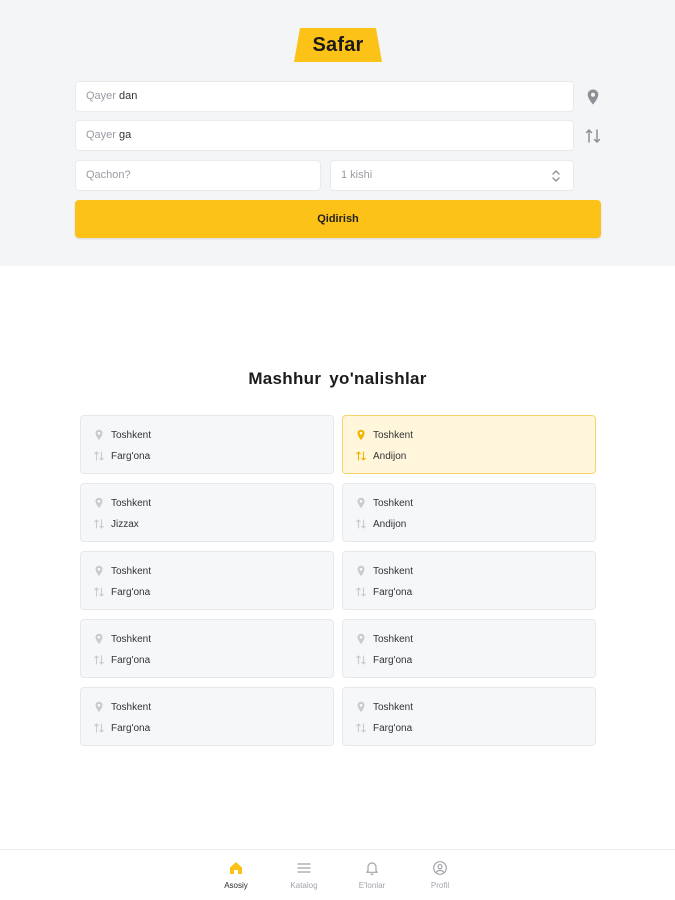 The image size is (675, 900). What do you see at coordinates (101, 96) in the screenshot?
I see `from-prefix: Qayer` at bounding box center [101, 96].